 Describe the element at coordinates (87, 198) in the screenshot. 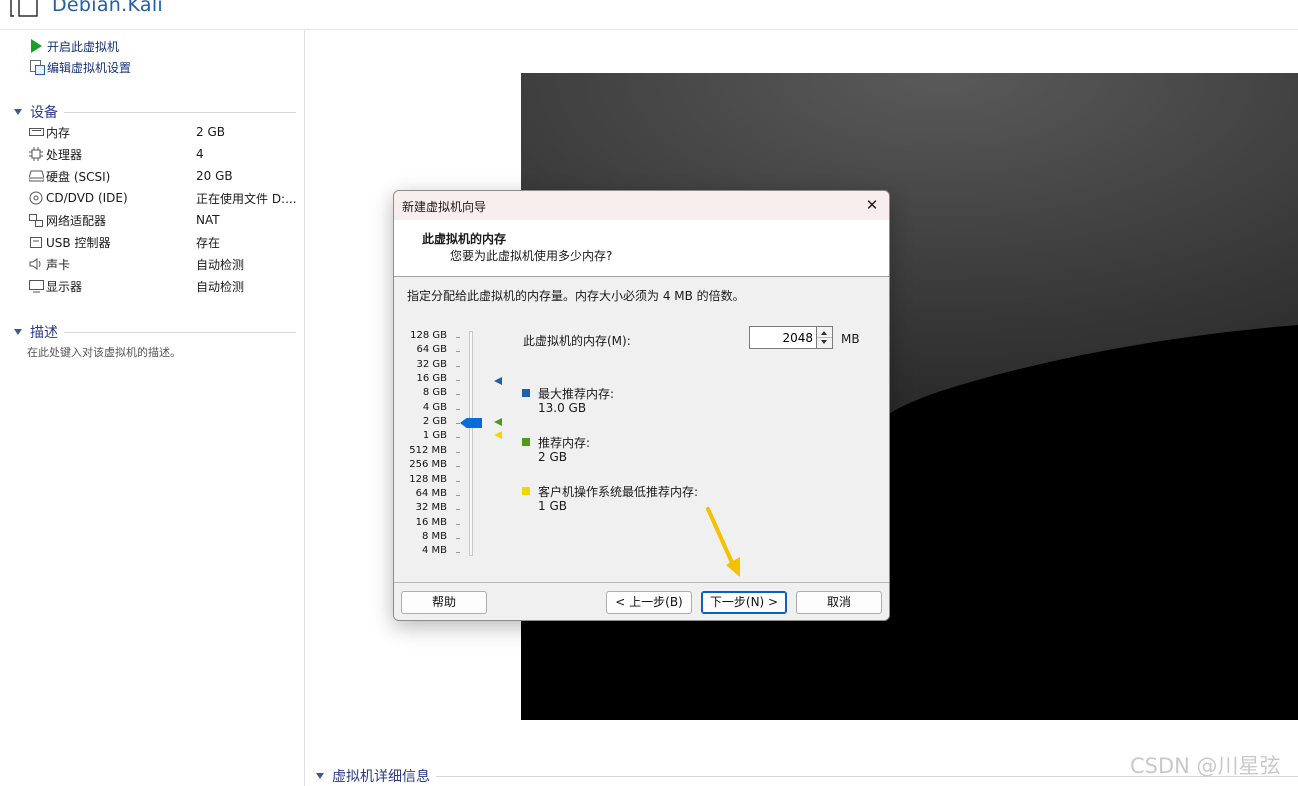

I see `device-name: CD/DVD (IDE)` at that location.